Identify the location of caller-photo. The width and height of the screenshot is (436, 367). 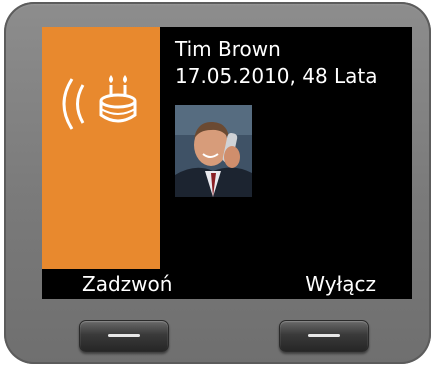
(213, 151).